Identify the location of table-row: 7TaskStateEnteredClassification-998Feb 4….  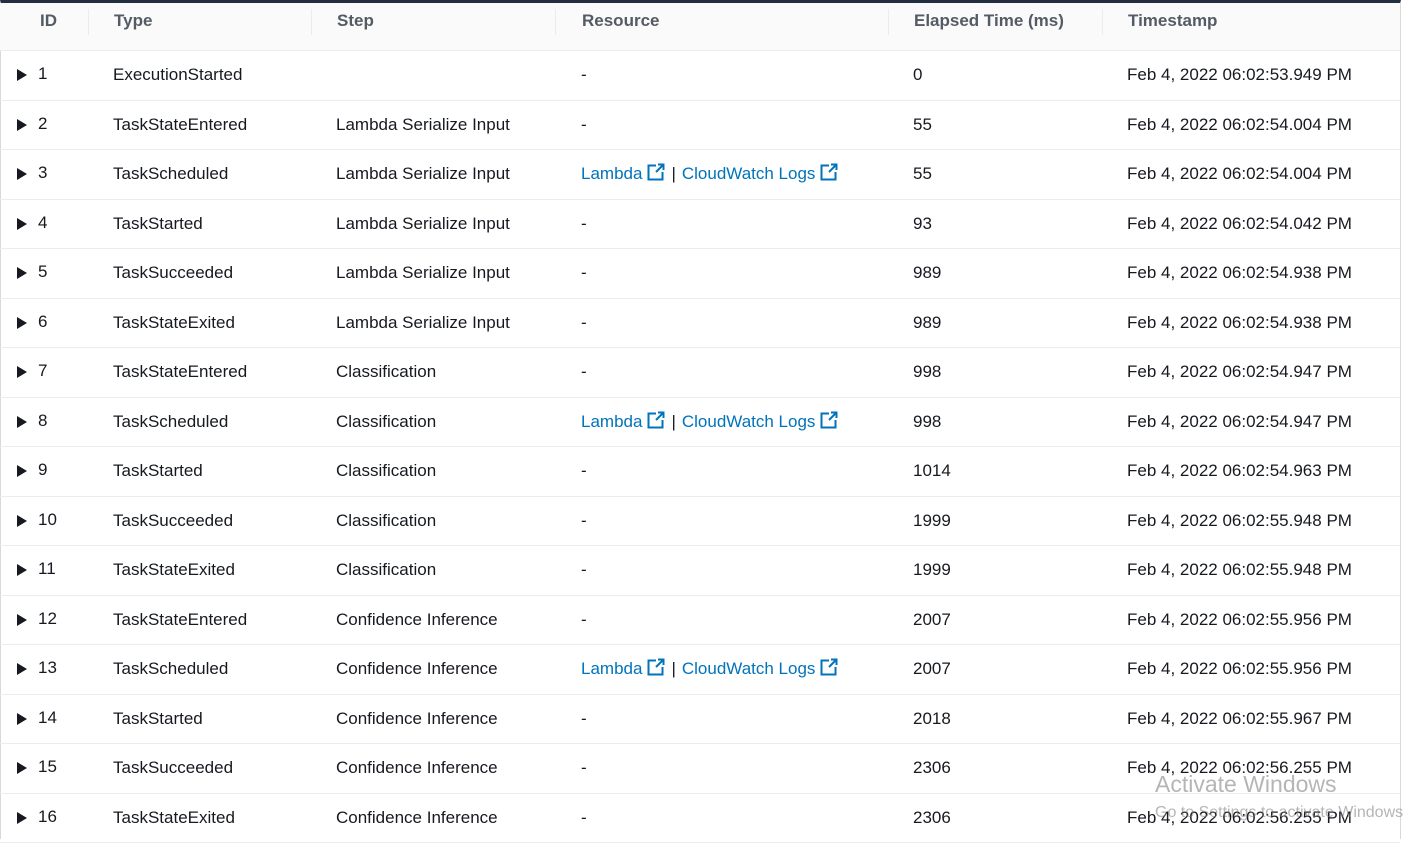
(700, 373).